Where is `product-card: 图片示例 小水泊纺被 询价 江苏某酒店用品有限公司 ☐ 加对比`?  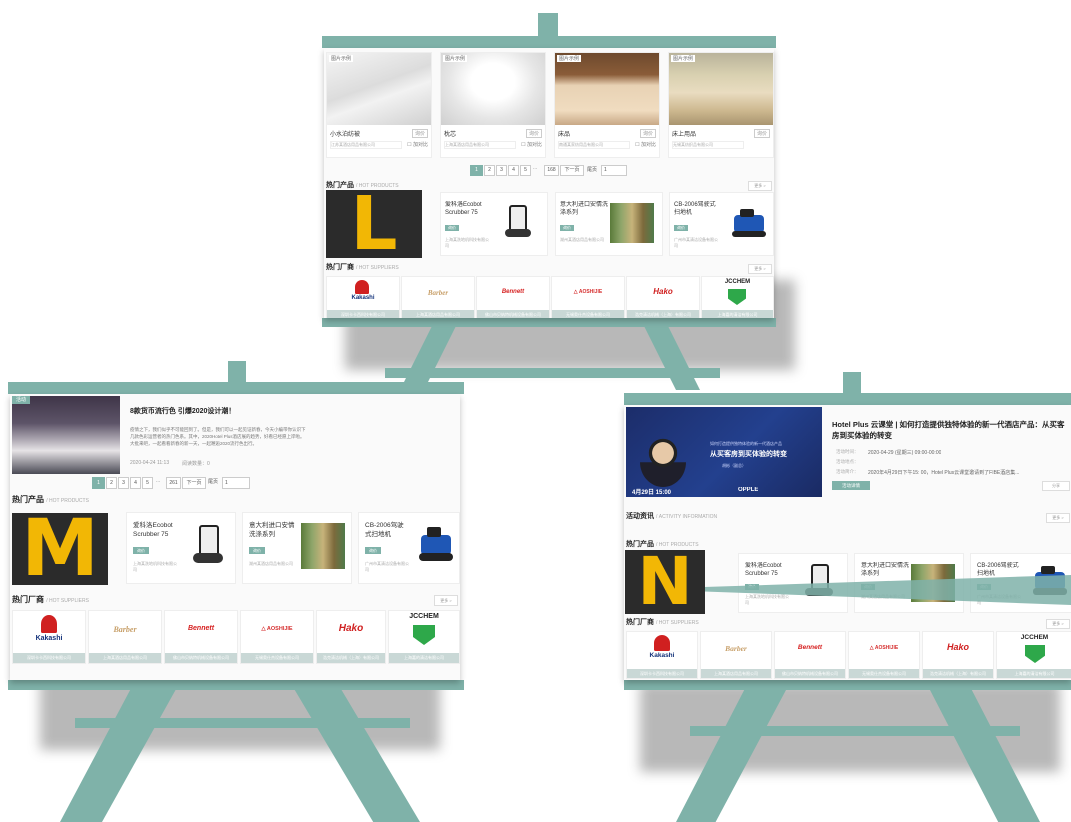
product-card: 图片示例 小水泊纺被 询价 江苏某酒店用品有限公司 ☐ 加对比 is located at coordinates (379, 105).